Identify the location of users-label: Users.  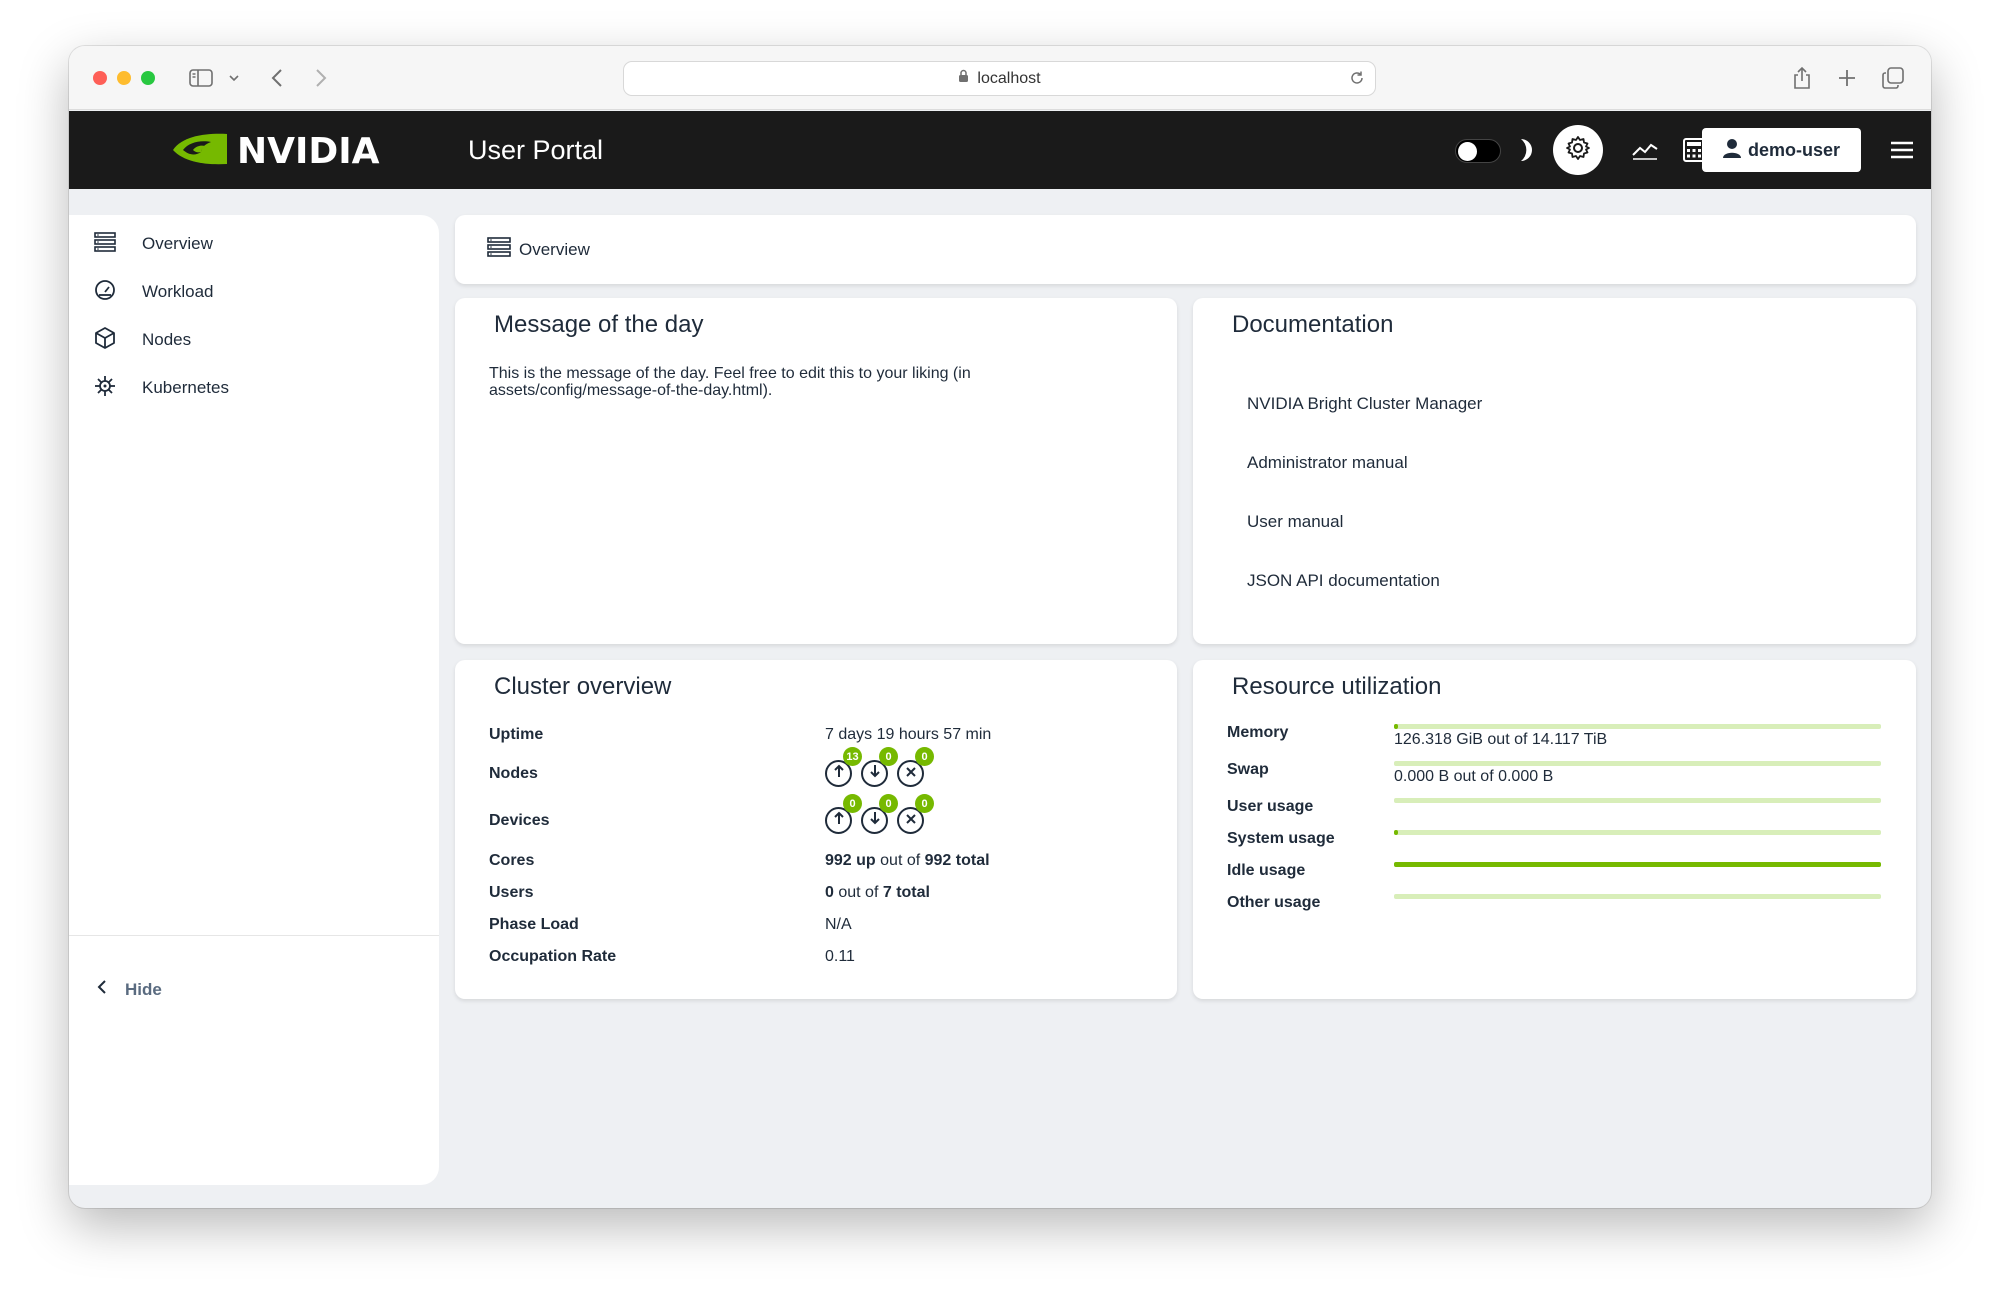
(511, 892).